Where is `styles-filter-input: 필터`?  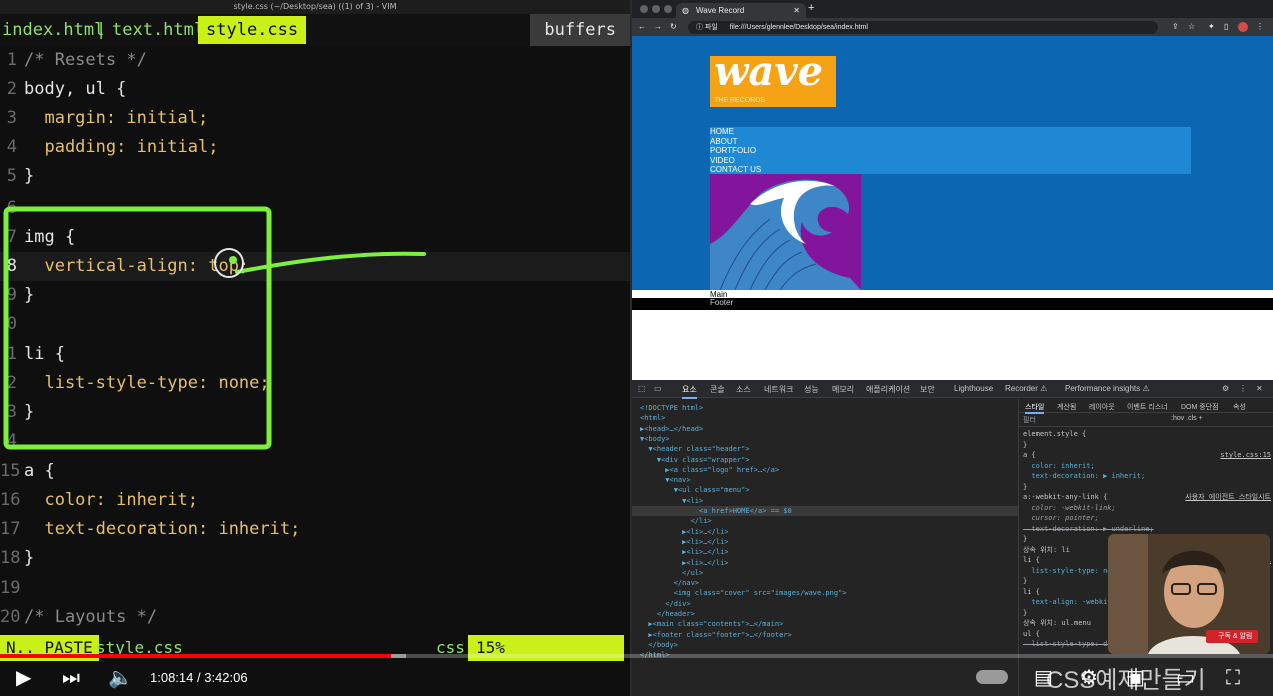 styles-filter-input: 필터 is located at coordinates (1029, 420).